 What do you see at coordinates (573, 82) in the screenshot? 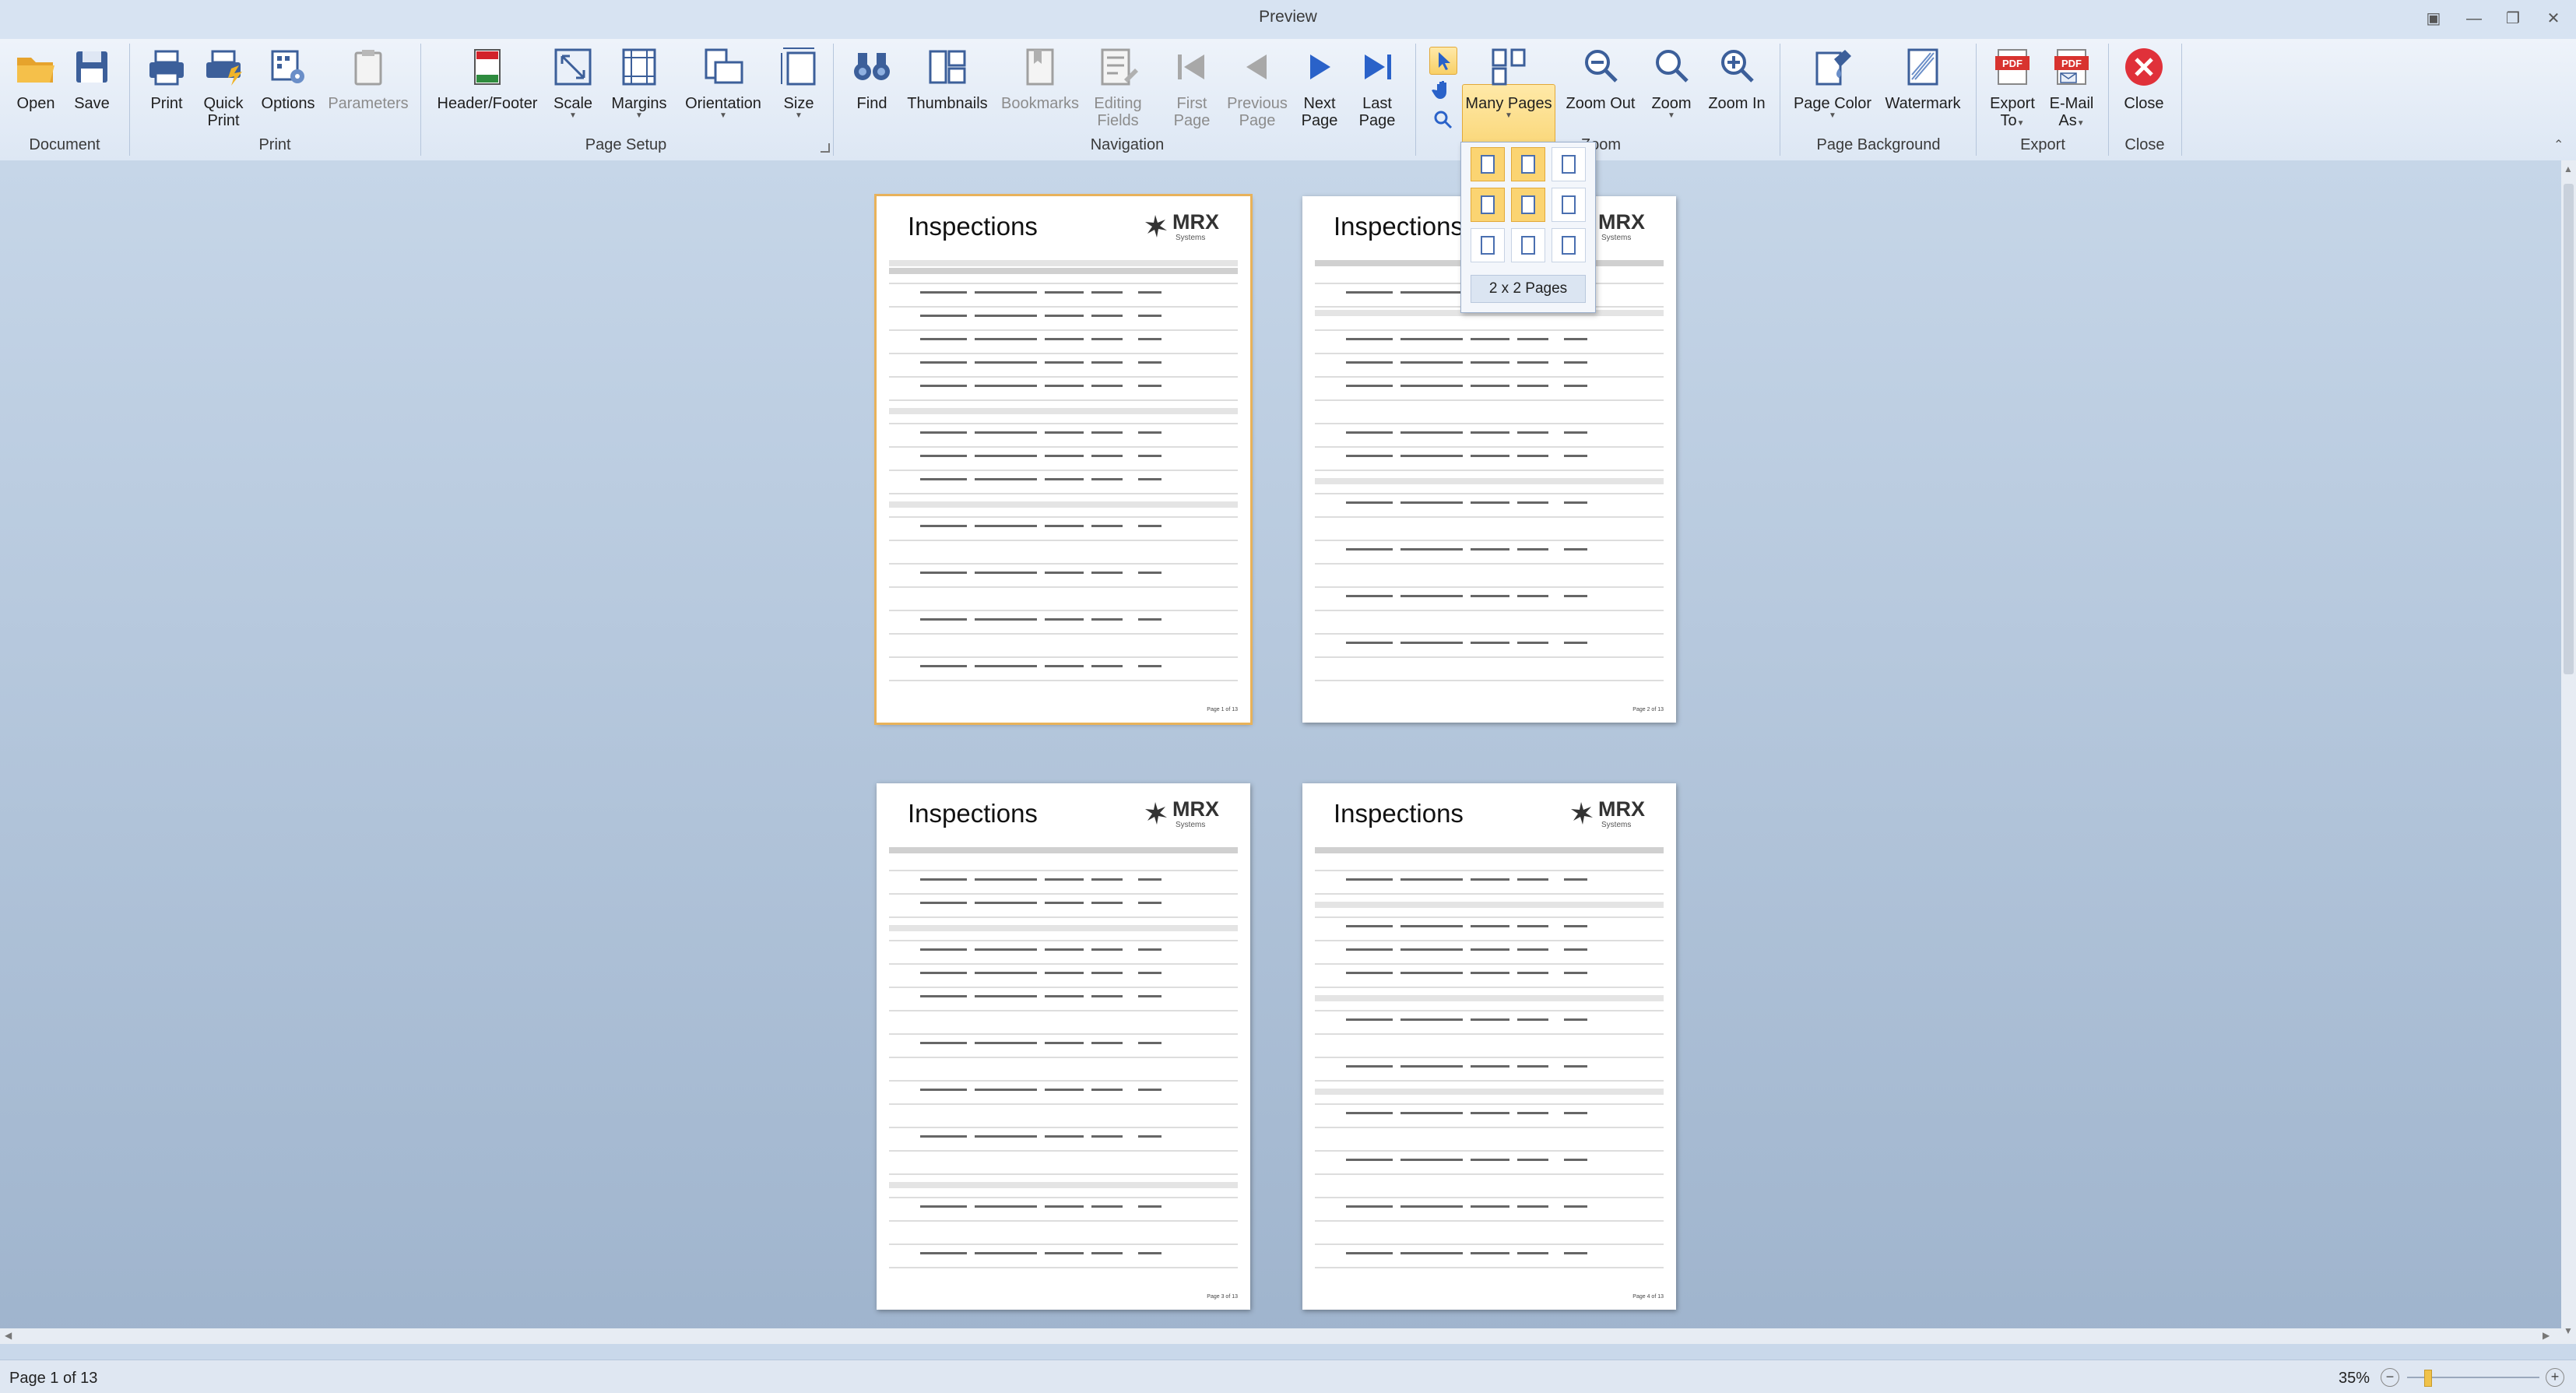
I see `scale-button: Scale ▼` at bounding box center [573, 82].